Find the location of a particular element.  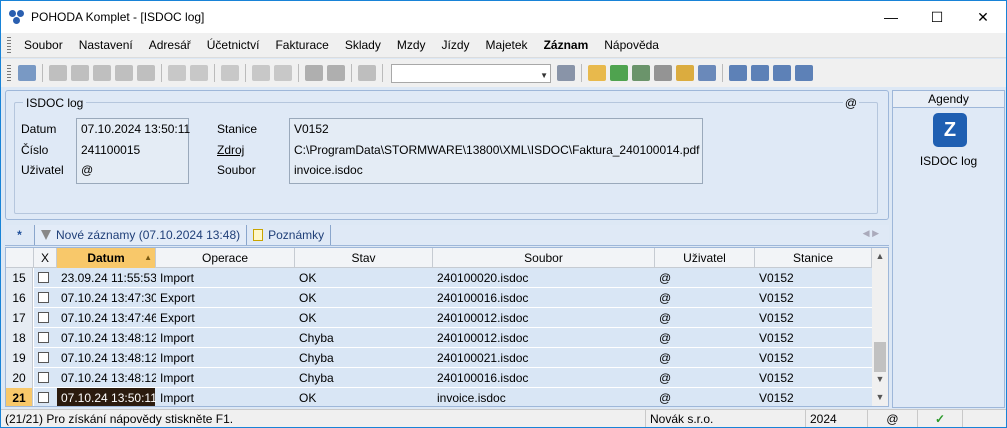

row-number: 19 is located at coordinates (19, 358).